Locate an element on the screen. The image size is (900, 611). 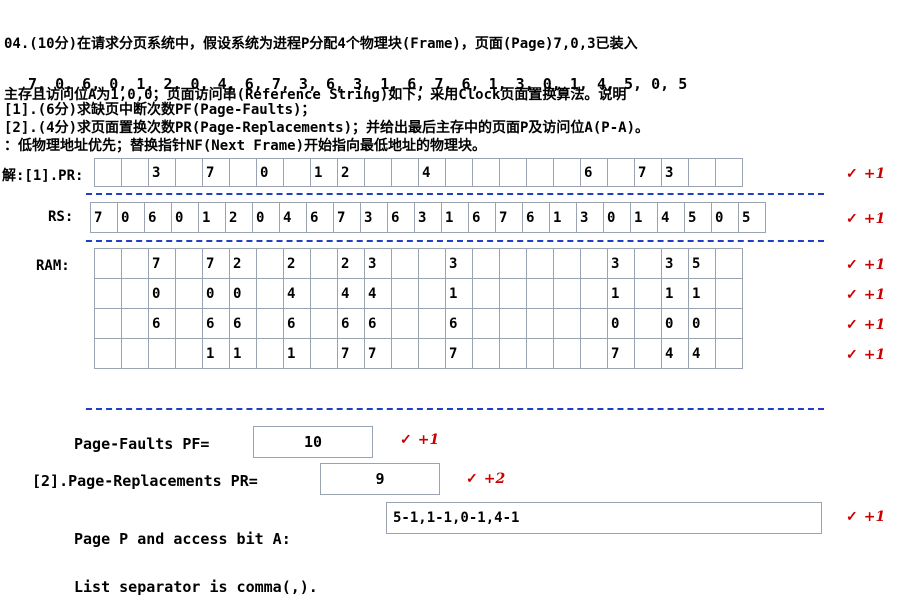
pr-cell: 7 is located at coordinates (648, 172).